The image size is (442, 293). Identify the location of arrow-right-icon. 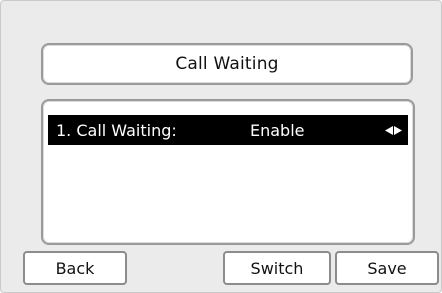
(398, 130).